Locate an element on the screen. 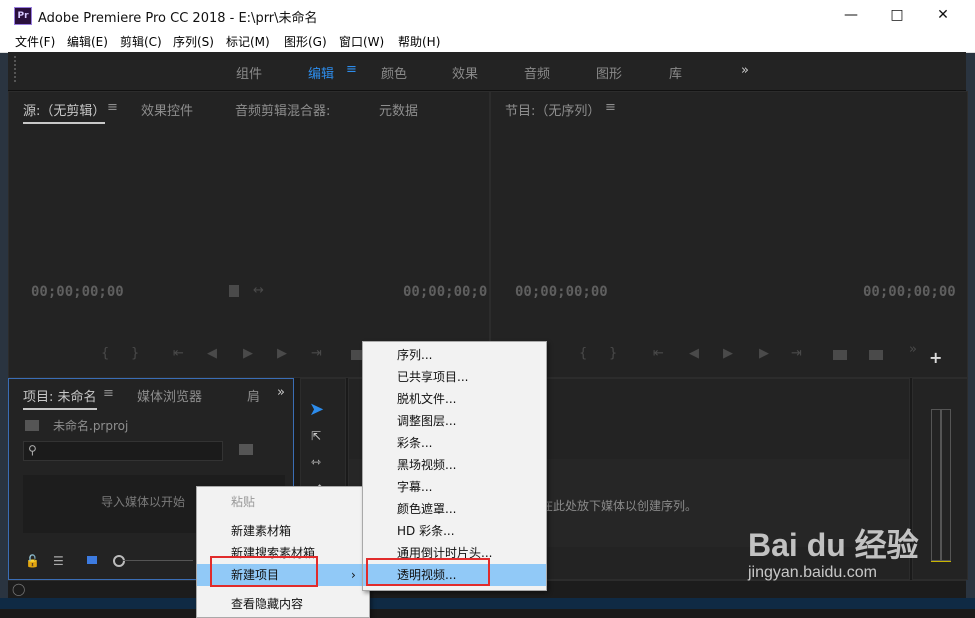 This screenshot has height=618, width=975. tab-audio-clip-mixer: 音频剪辑混合器: is located at coordinates (282, 109).